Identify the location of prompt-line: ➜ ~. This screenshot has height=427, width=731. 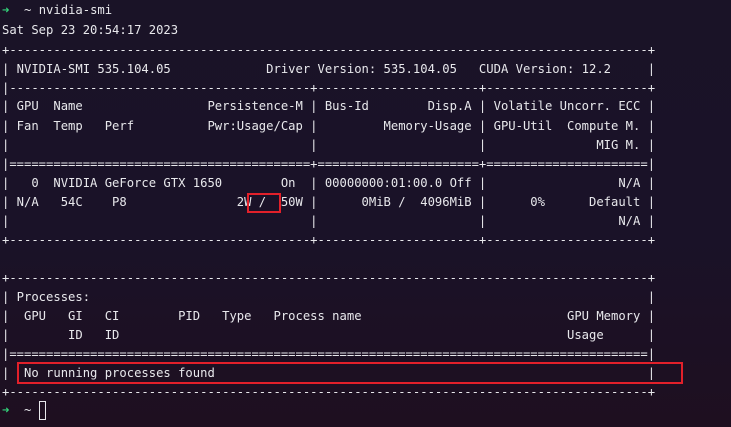
(24, 410).